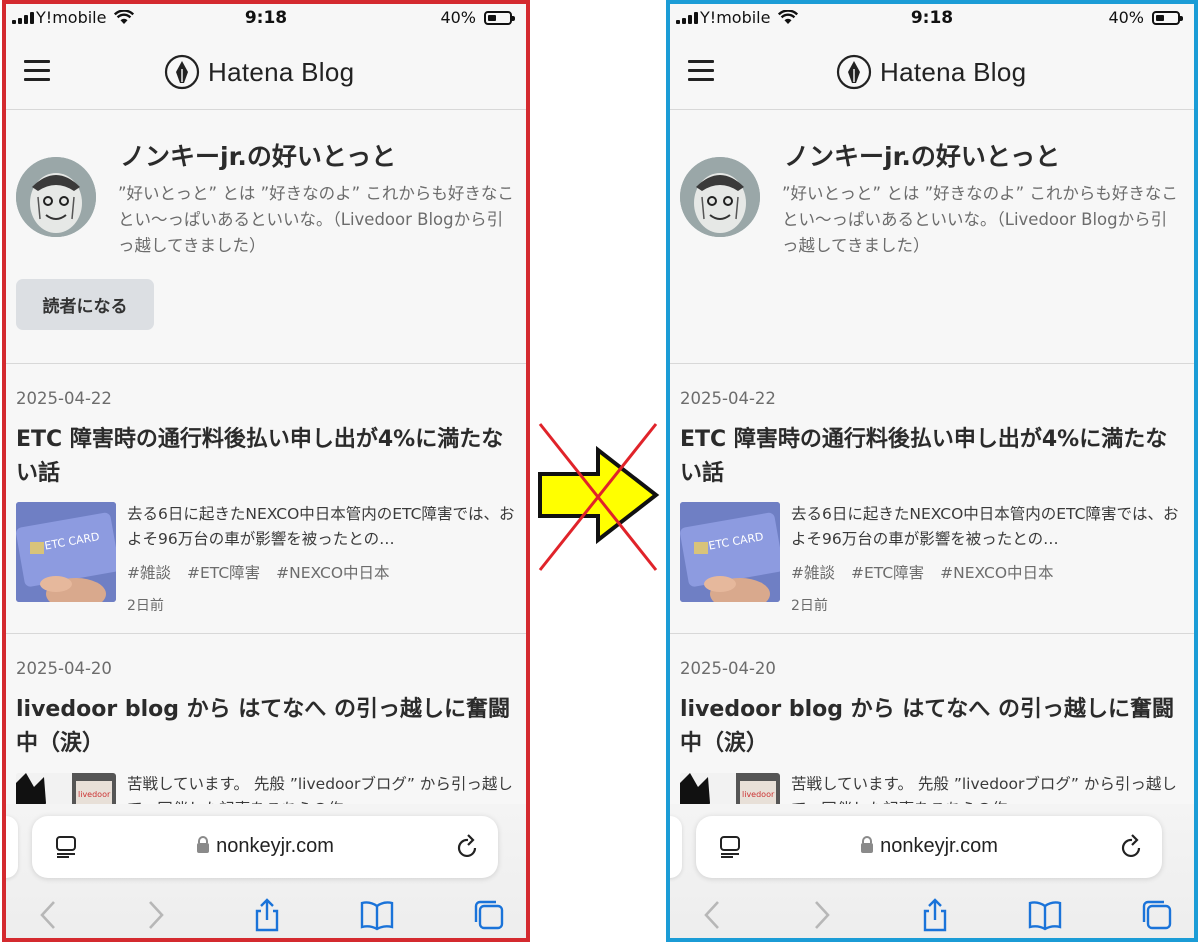  I want to click on subscribe-button: 読者になる, so click(85, 304).